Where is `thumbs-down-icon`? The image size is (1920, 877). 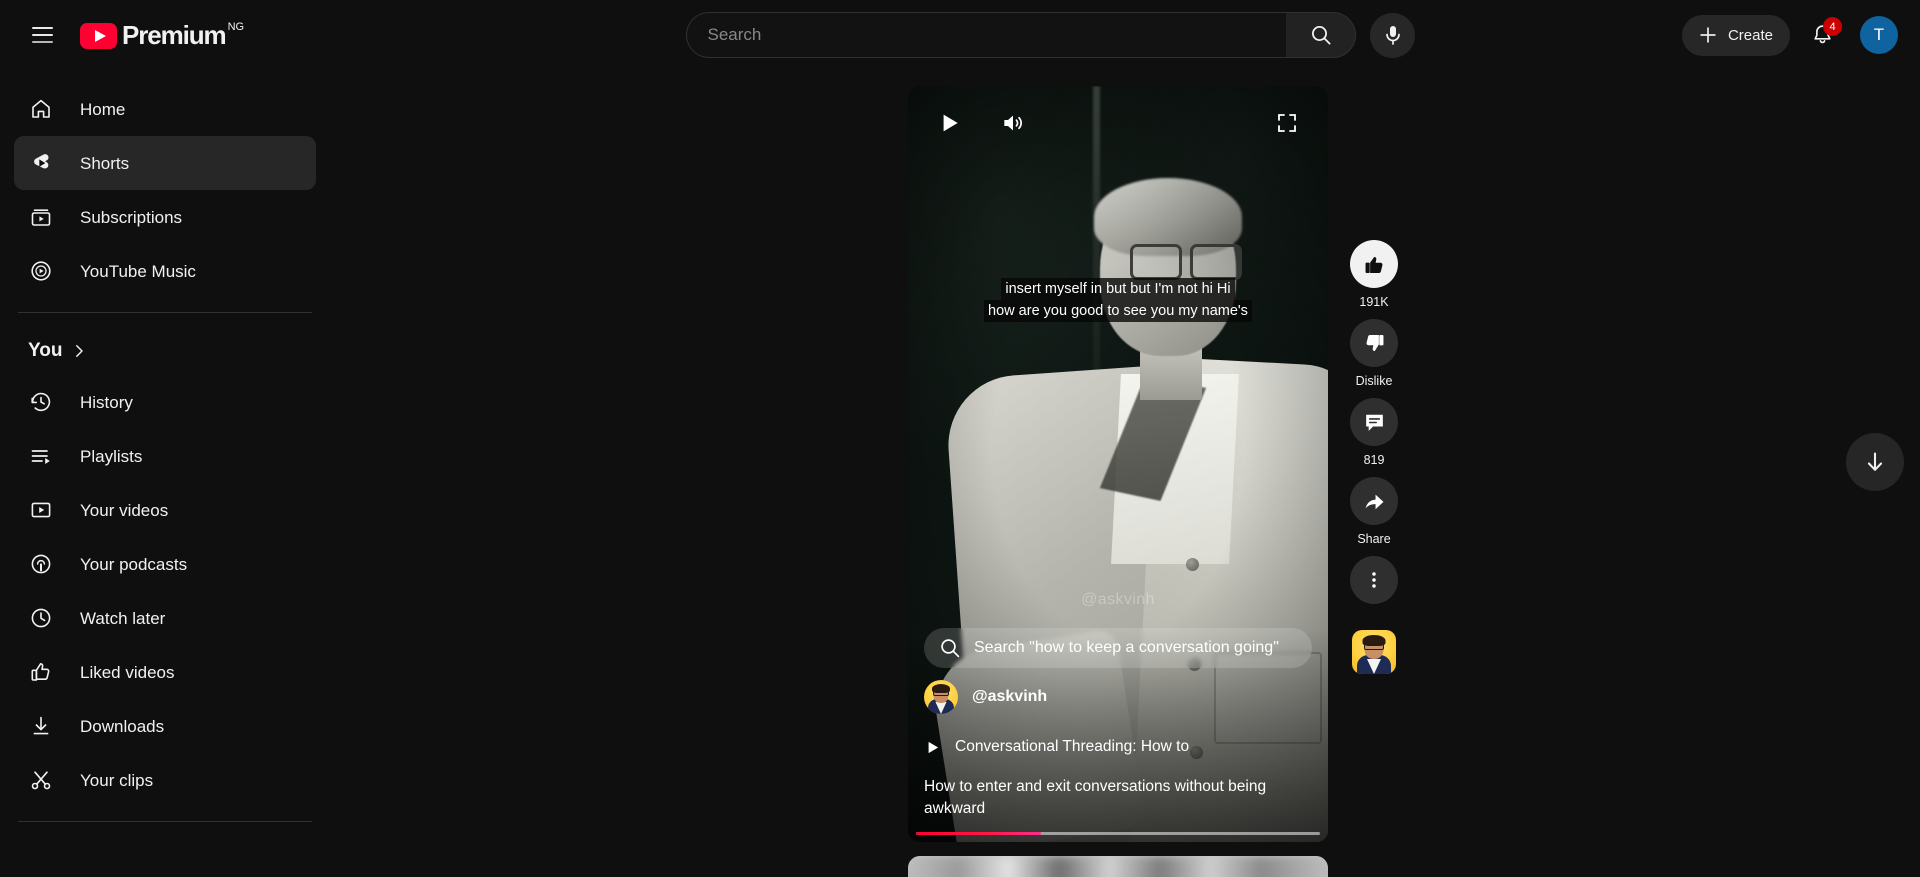 thumbs-down-icon is located at coordinates (1374, 342).